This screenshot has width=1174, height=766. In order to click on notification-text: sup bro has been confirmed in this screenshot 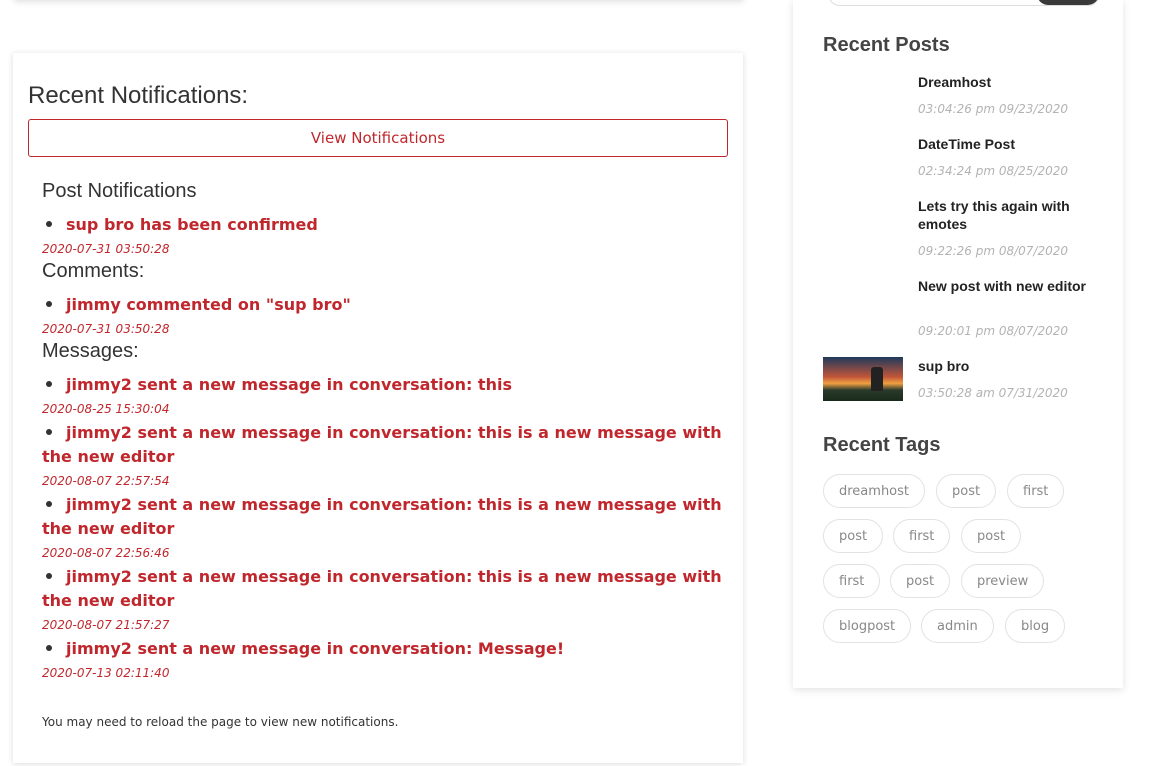, I will do `click(192, 224)`.